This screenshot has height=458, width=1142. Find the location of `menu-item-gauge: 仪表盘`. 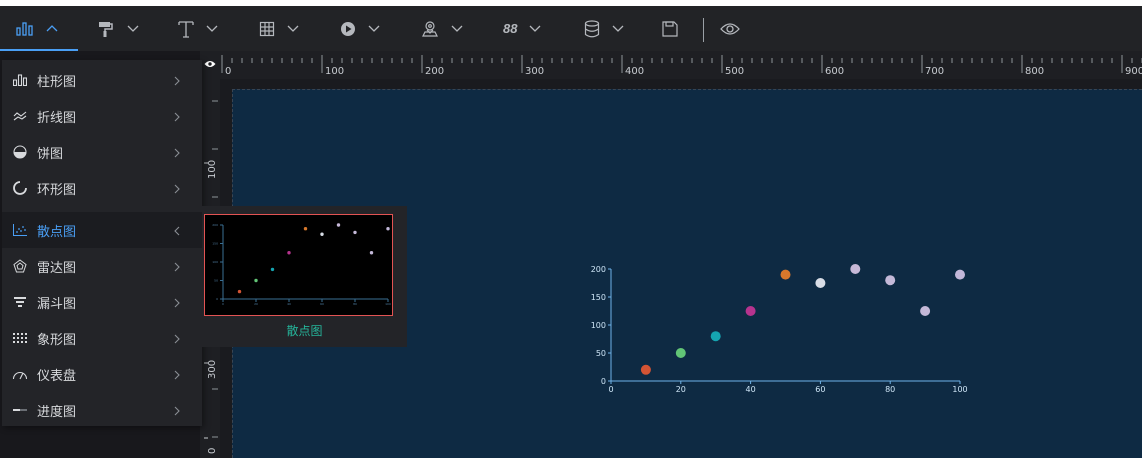

menu-item-gauge: 仪表盘 is located at coordinates (102, 374).